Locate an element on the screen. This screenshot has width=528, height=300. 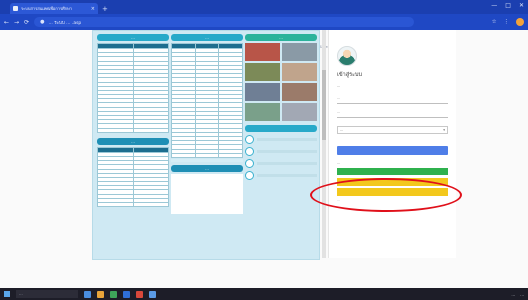
red-highlight-circle is located at coordinates (386, 195).